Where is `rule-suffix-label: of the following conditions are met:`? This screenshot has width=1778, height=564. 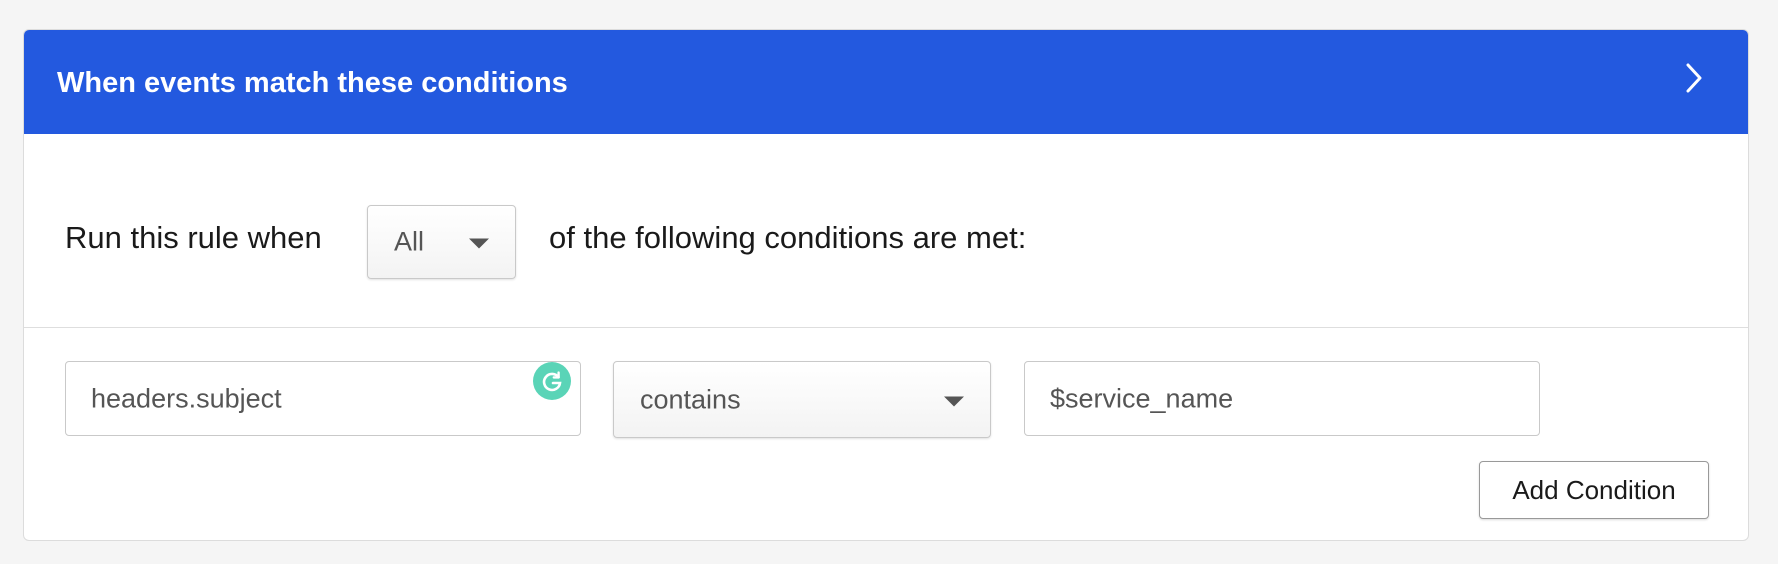
rule-suffix-label: of the following conditions are met: is located at coordinates (788, 237).